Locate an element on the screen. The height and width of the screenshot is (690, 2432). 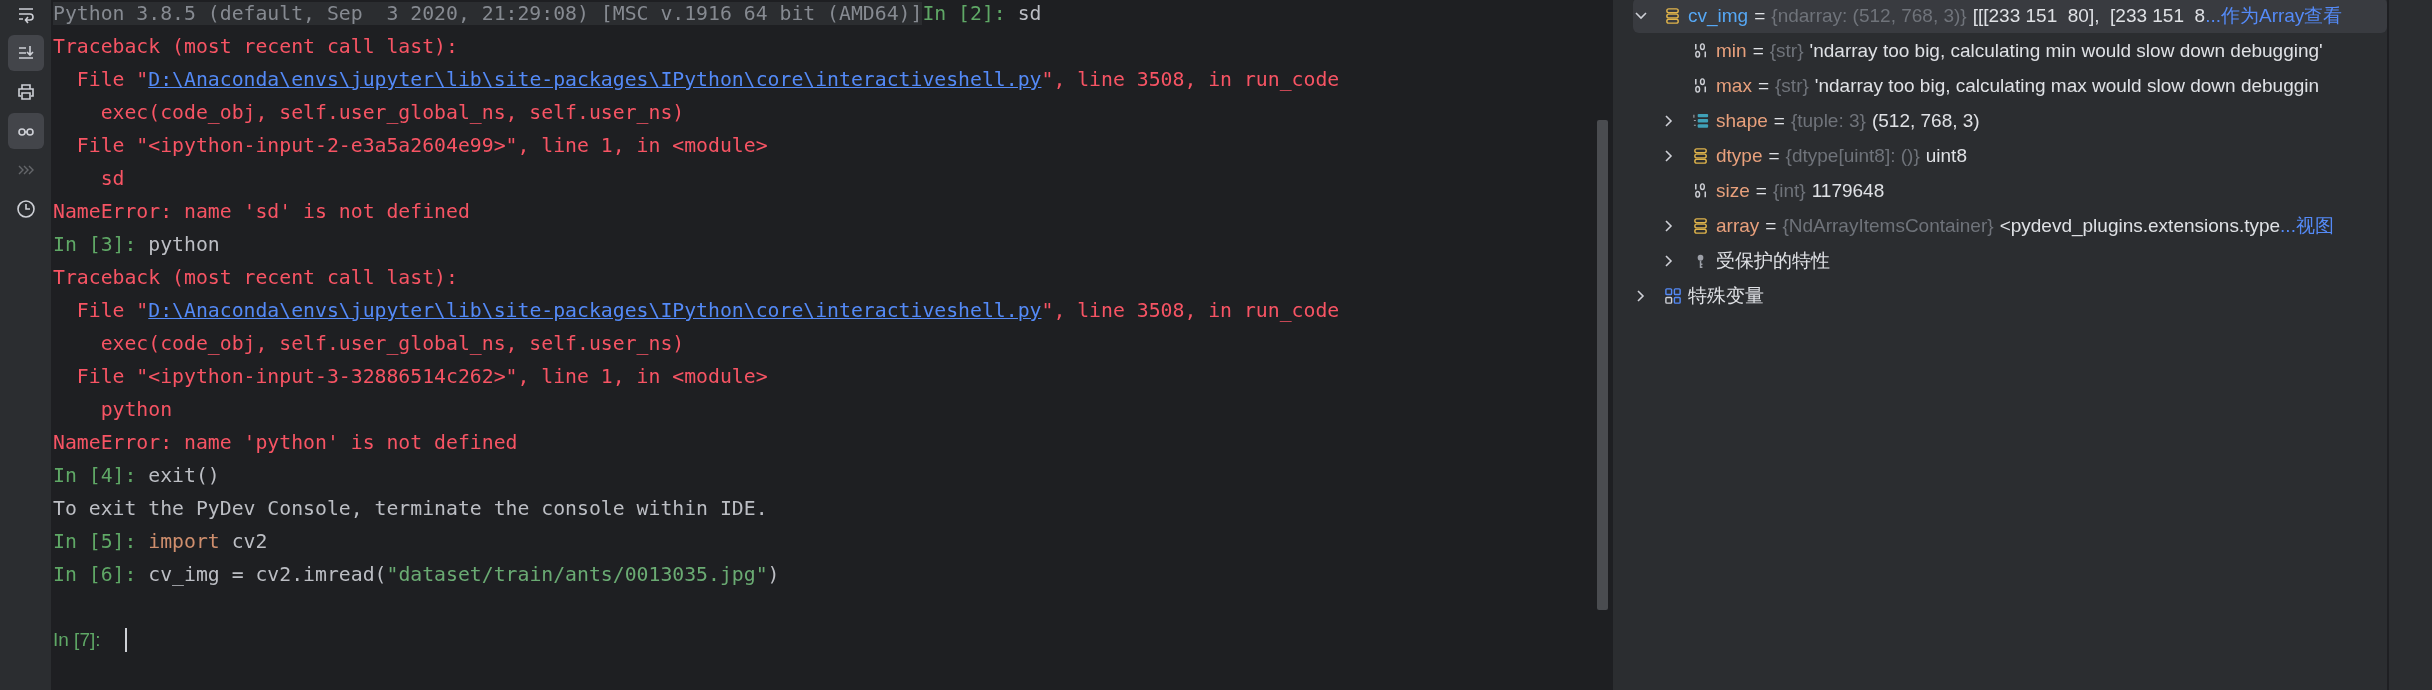
variable-type: {dtype[uint8]: ()} is located at coordinates (1852, 155).